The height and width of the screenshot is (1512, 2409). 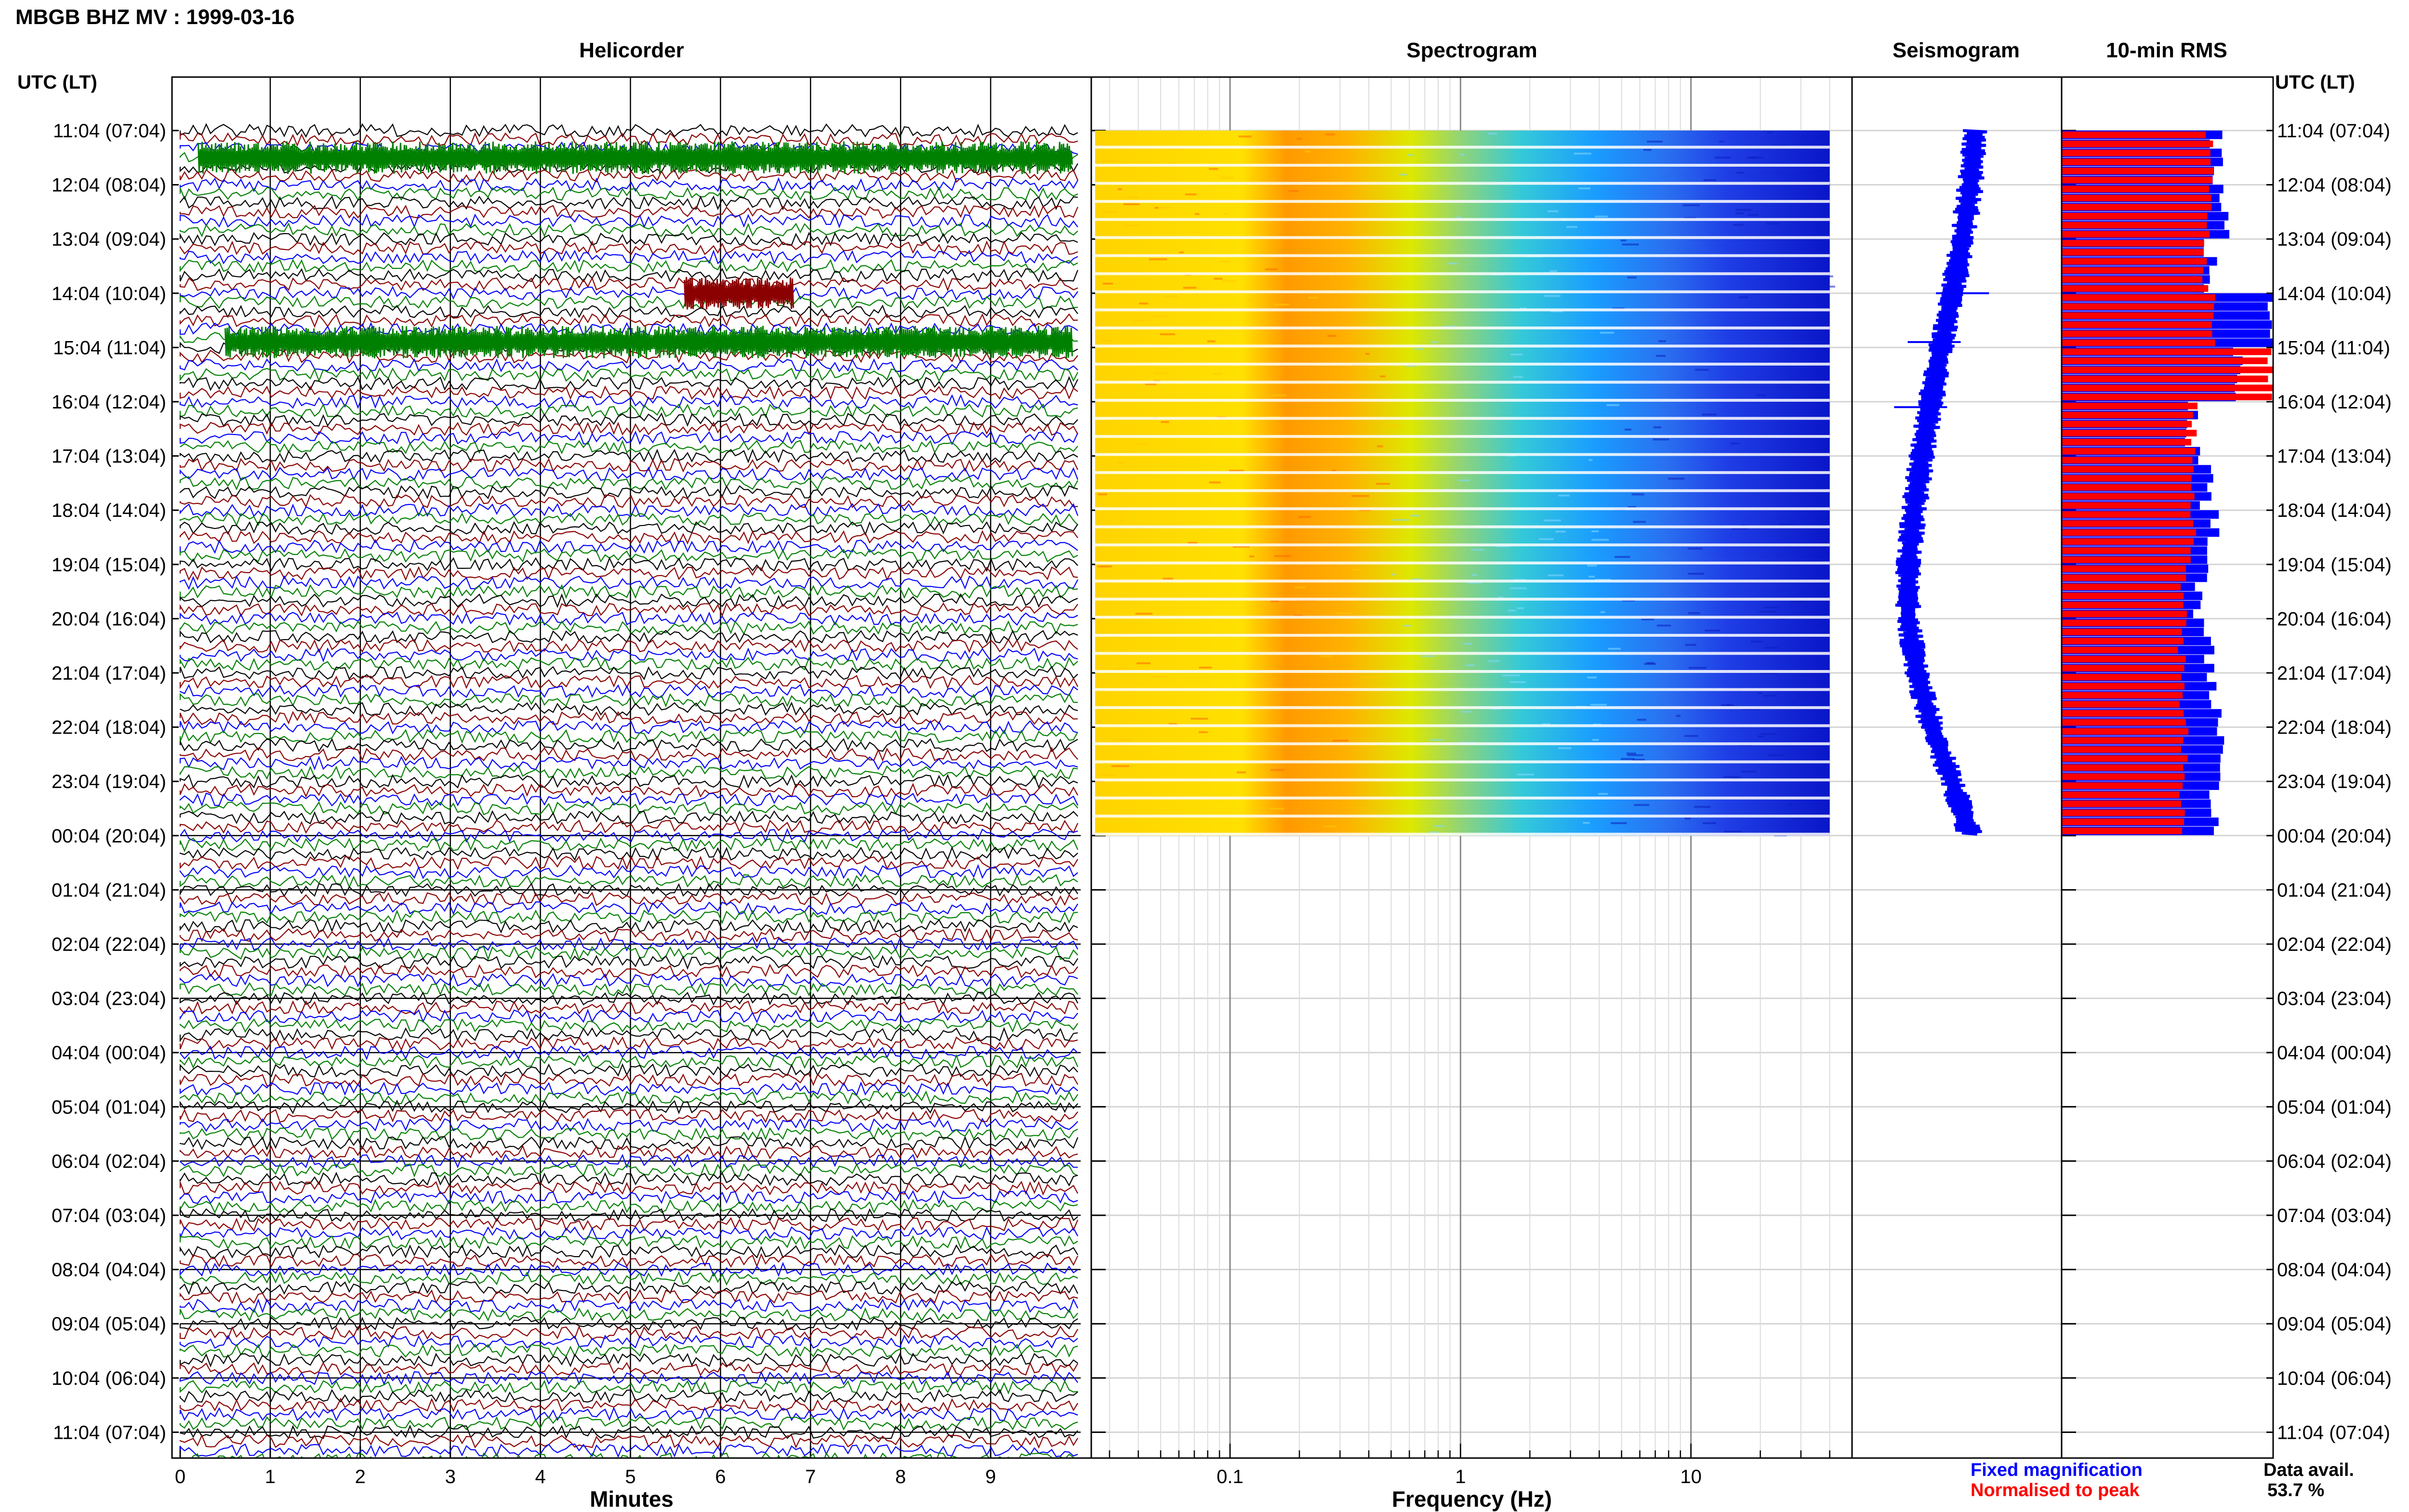 I want to click on helicorder-event, so click(x=648, y=342).